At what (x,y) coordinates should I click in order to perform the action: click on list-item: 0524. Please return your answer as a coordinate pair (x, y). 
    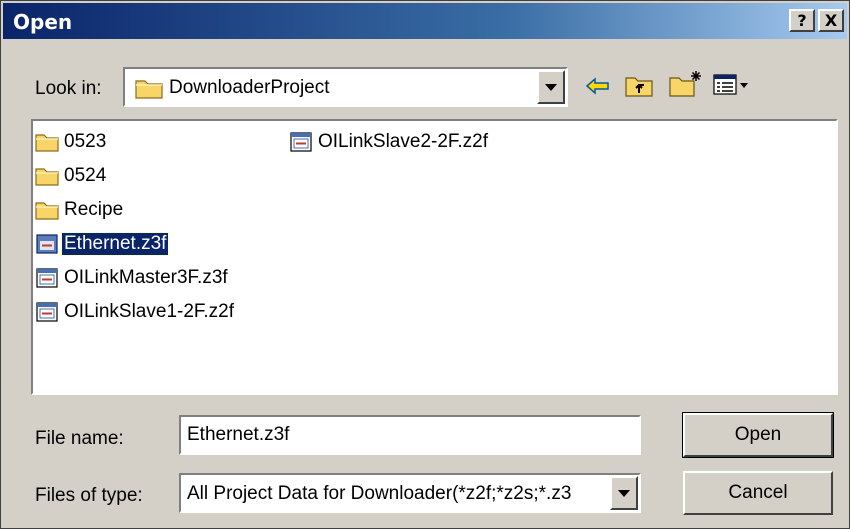
    Looking at the image, I should click on (71, 176).